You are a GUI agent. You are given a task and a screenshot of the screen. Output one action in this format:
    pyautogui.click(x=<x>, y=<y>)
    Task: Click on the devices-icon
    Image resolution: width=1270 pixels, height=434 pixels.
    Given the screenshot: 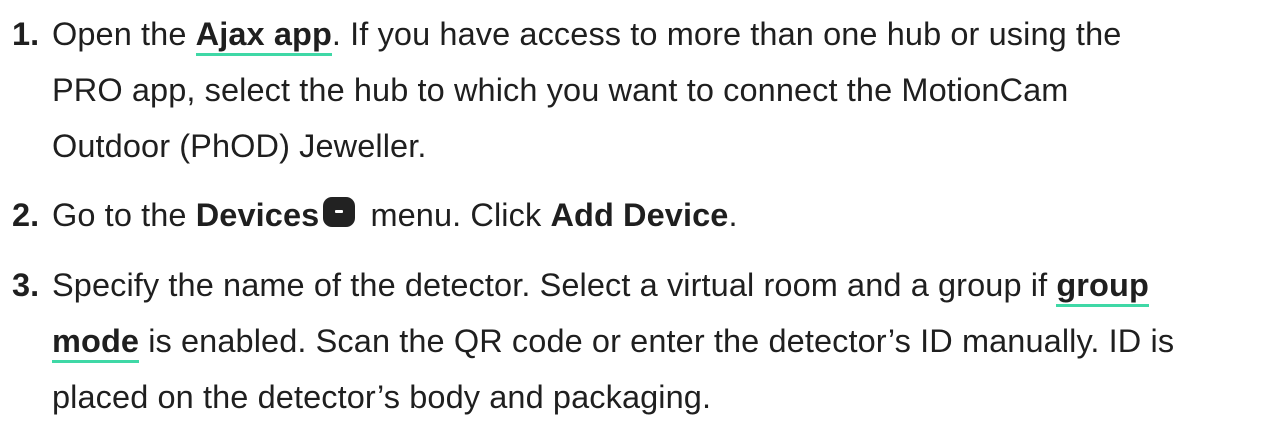 What is the action you would take?
    pyautogui.click(x=339, y=212)
    